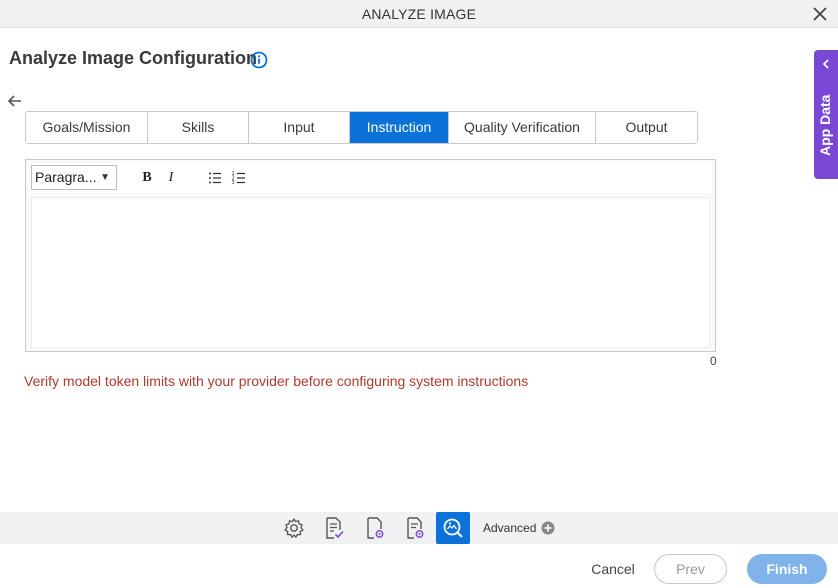 The height and width of the screenshot is (588, 838). I want to click on editor-toolbar: Paragra... ▼ B I 1 2 3, so click(370, 178).